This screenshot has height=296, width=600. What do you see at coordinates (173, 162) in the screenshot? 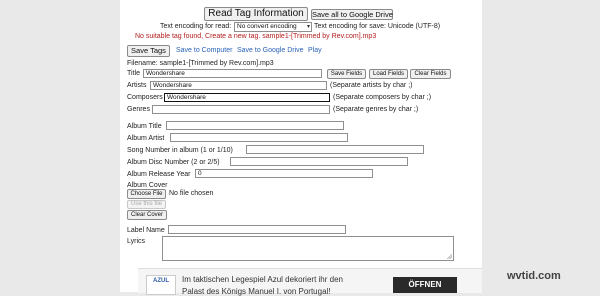
I see `disc-number-label: Album Disc Number (2 or 2/5)` at bounding box center [173, 162].